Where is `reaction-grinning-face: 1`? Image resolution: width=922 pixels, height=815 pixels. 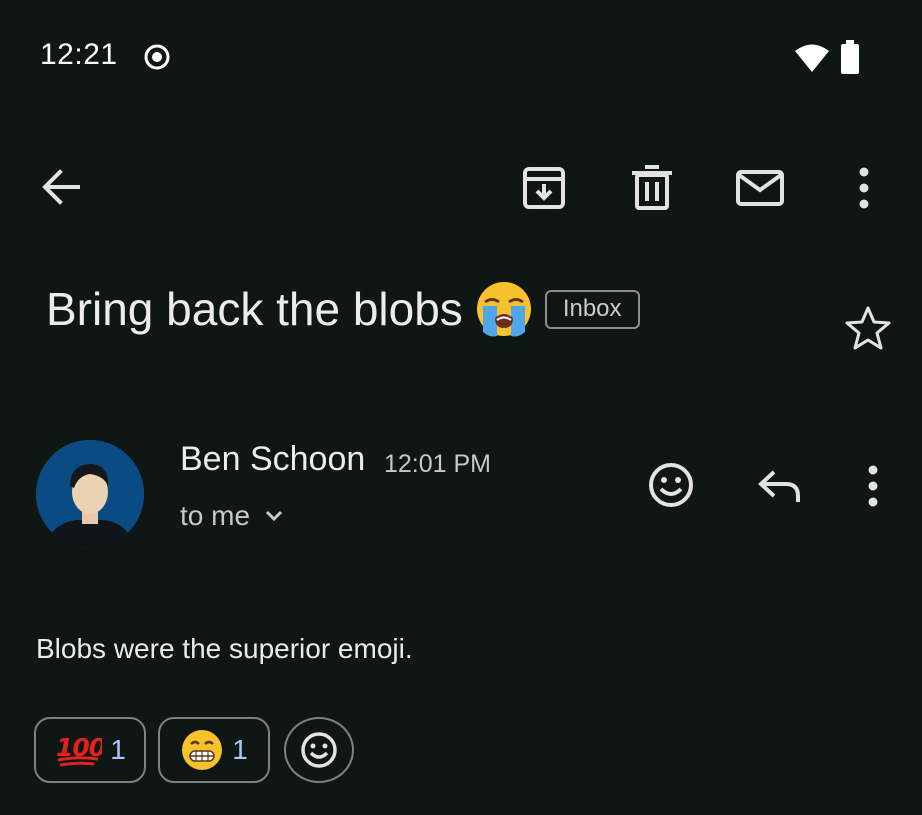 reaction-grinning-face: 1 is located at coordinates (214, 750).